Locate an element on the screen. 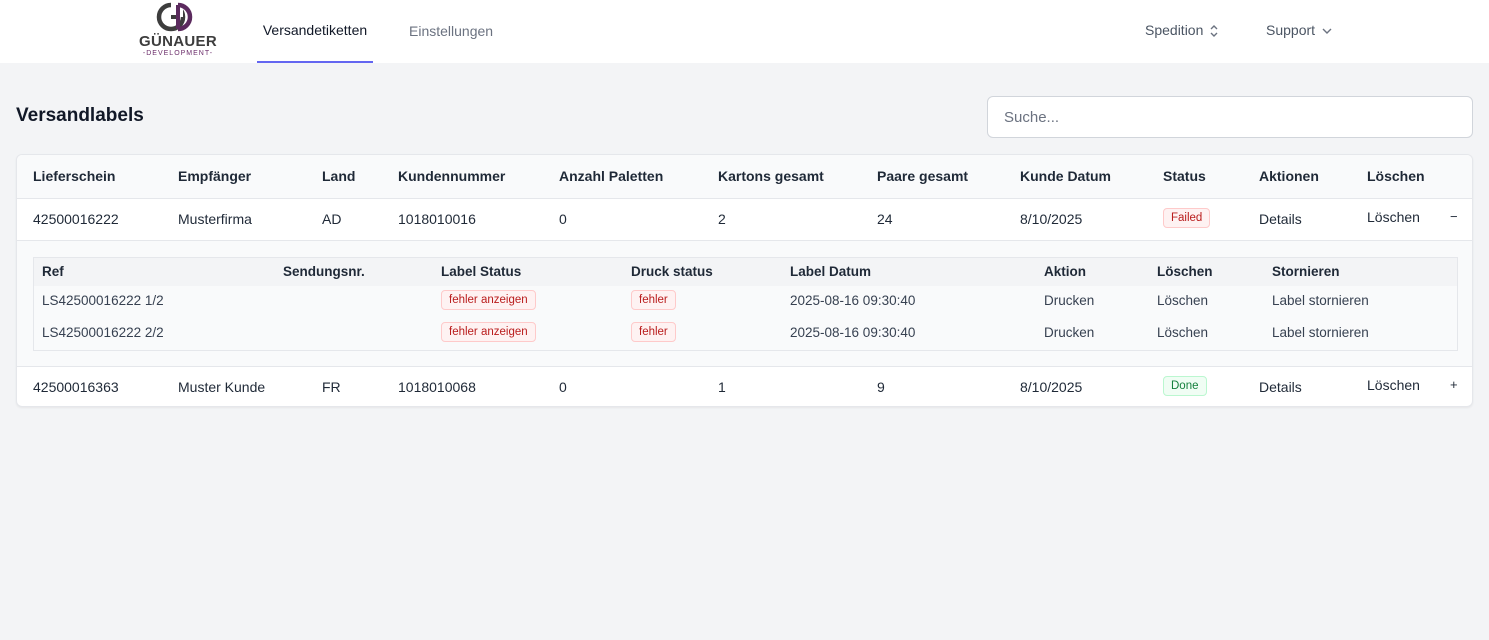  search-input is located at coordinates (1230, 117).